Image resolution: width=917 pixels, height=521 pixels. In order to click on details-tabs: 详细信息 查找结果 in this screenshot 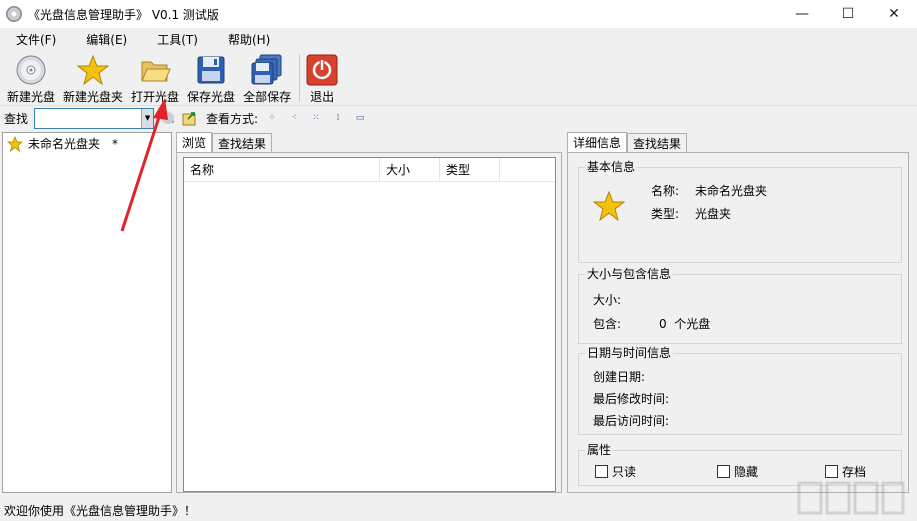, I will do `click(738, 142)`.